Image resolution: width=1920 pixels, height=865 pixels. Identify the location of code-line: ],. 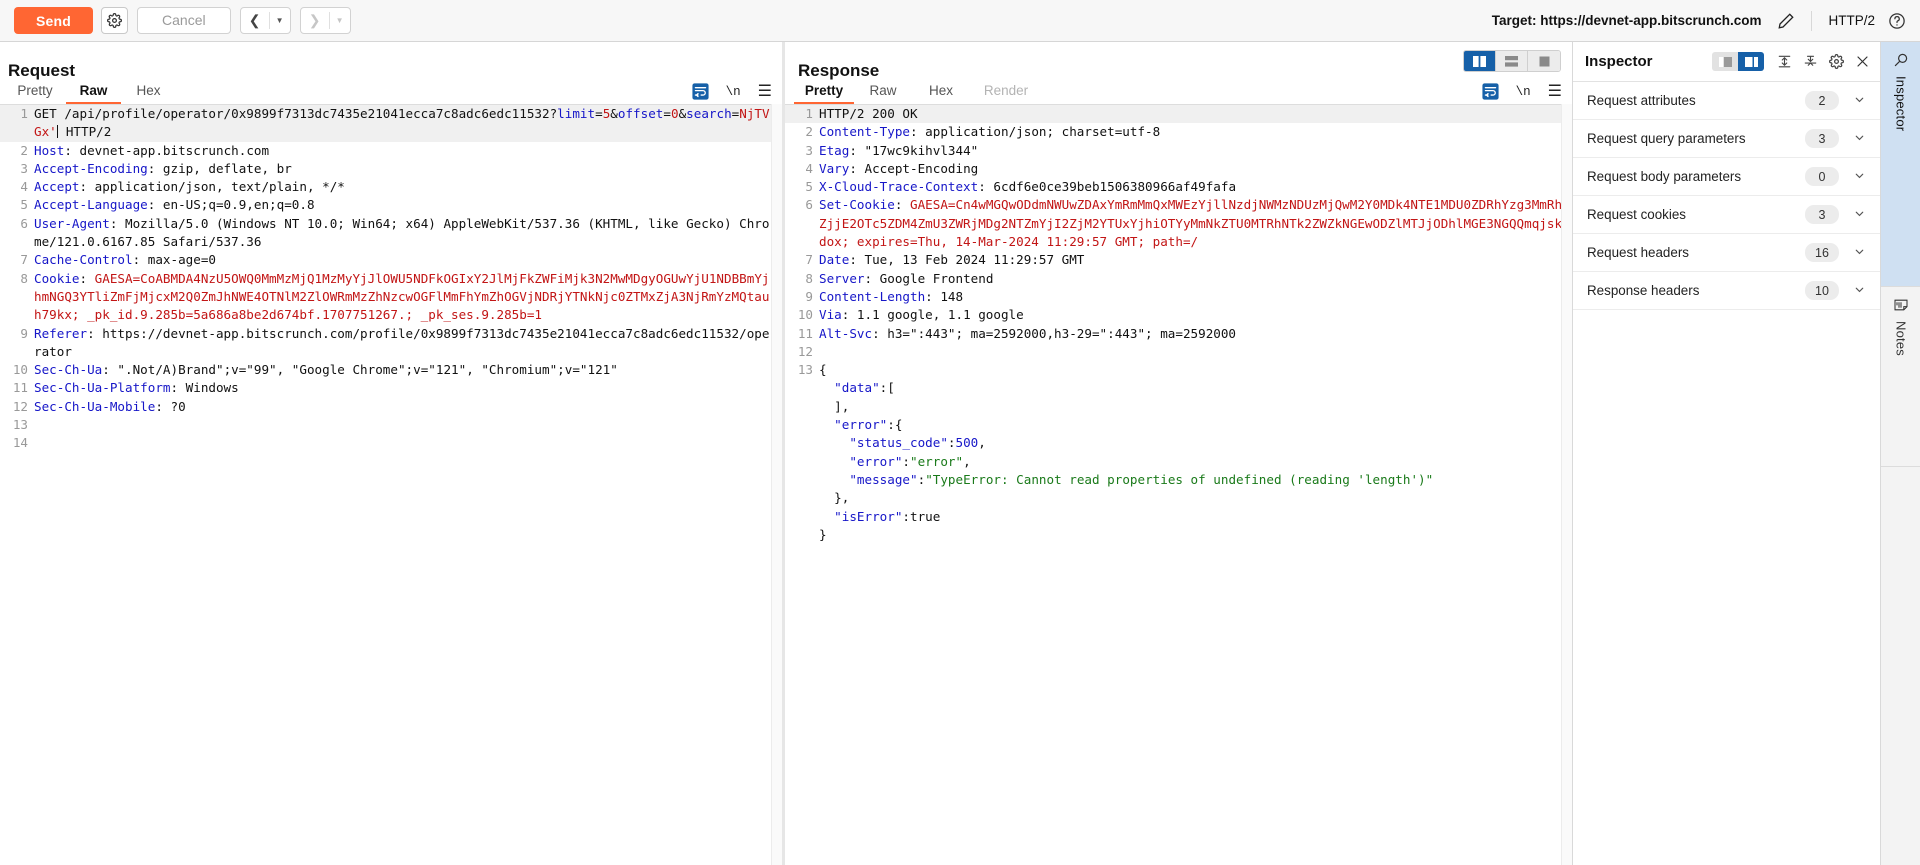
(1178, 407).